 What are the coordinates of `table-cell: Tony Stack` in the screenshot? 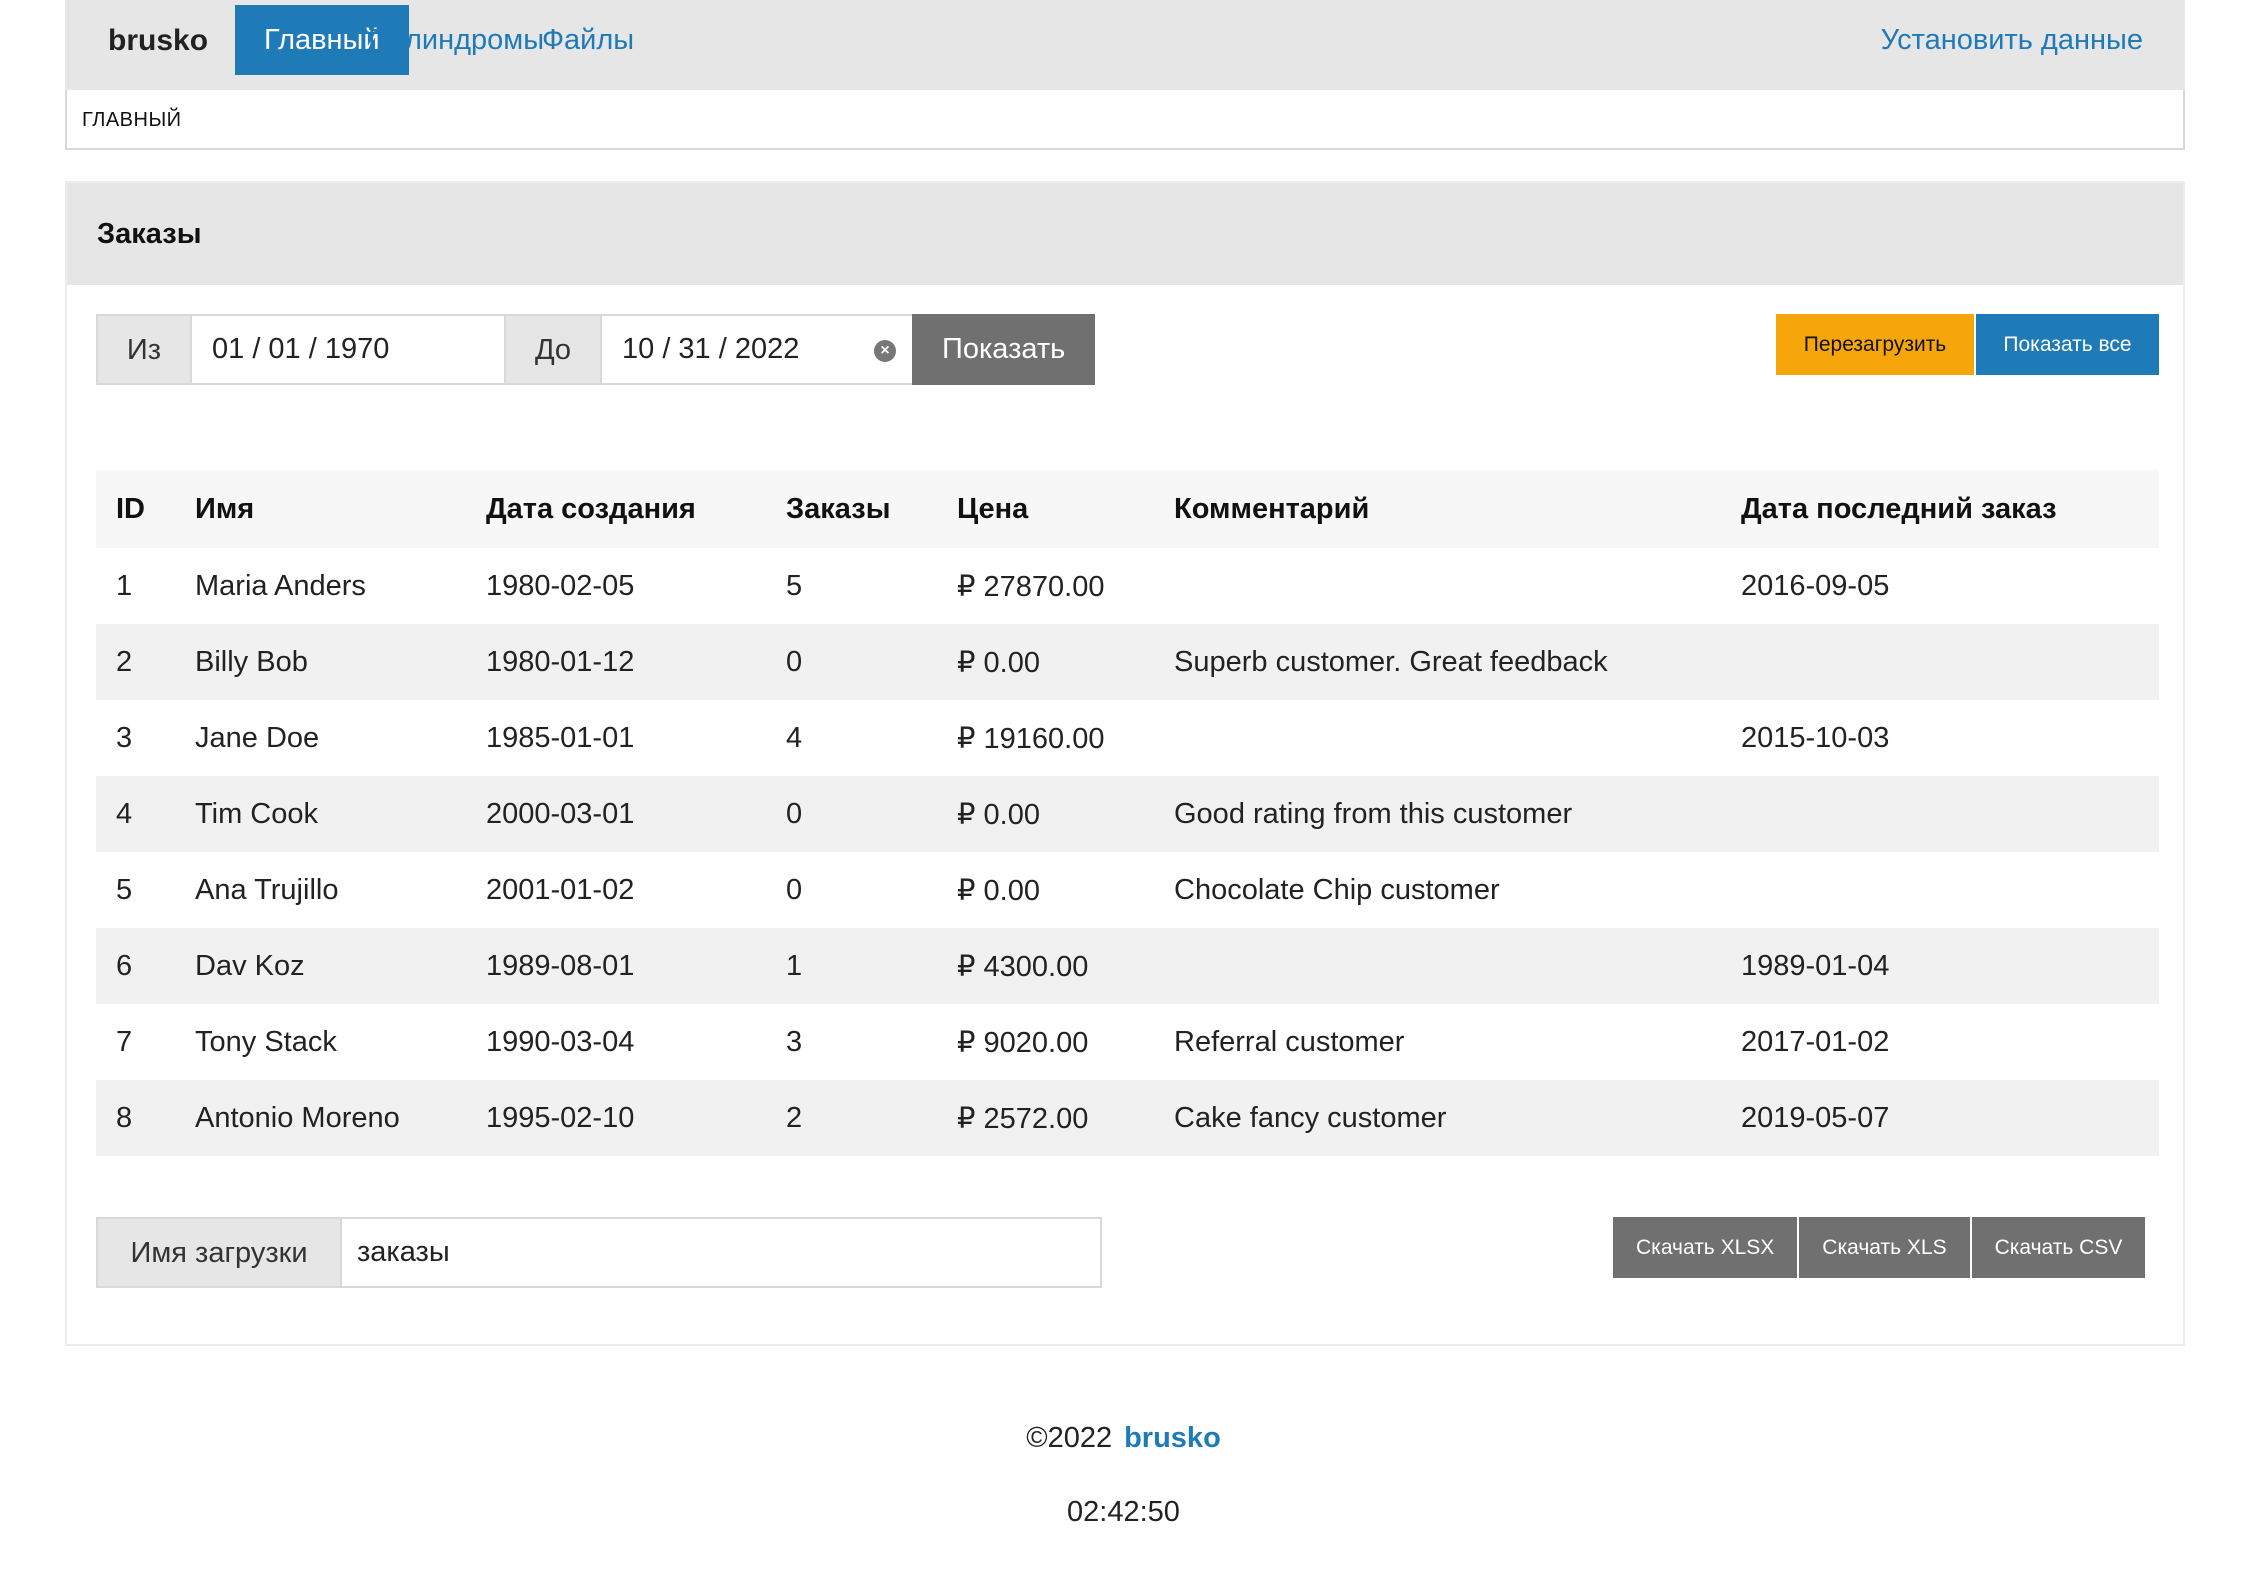 It's located at (320, 1042).